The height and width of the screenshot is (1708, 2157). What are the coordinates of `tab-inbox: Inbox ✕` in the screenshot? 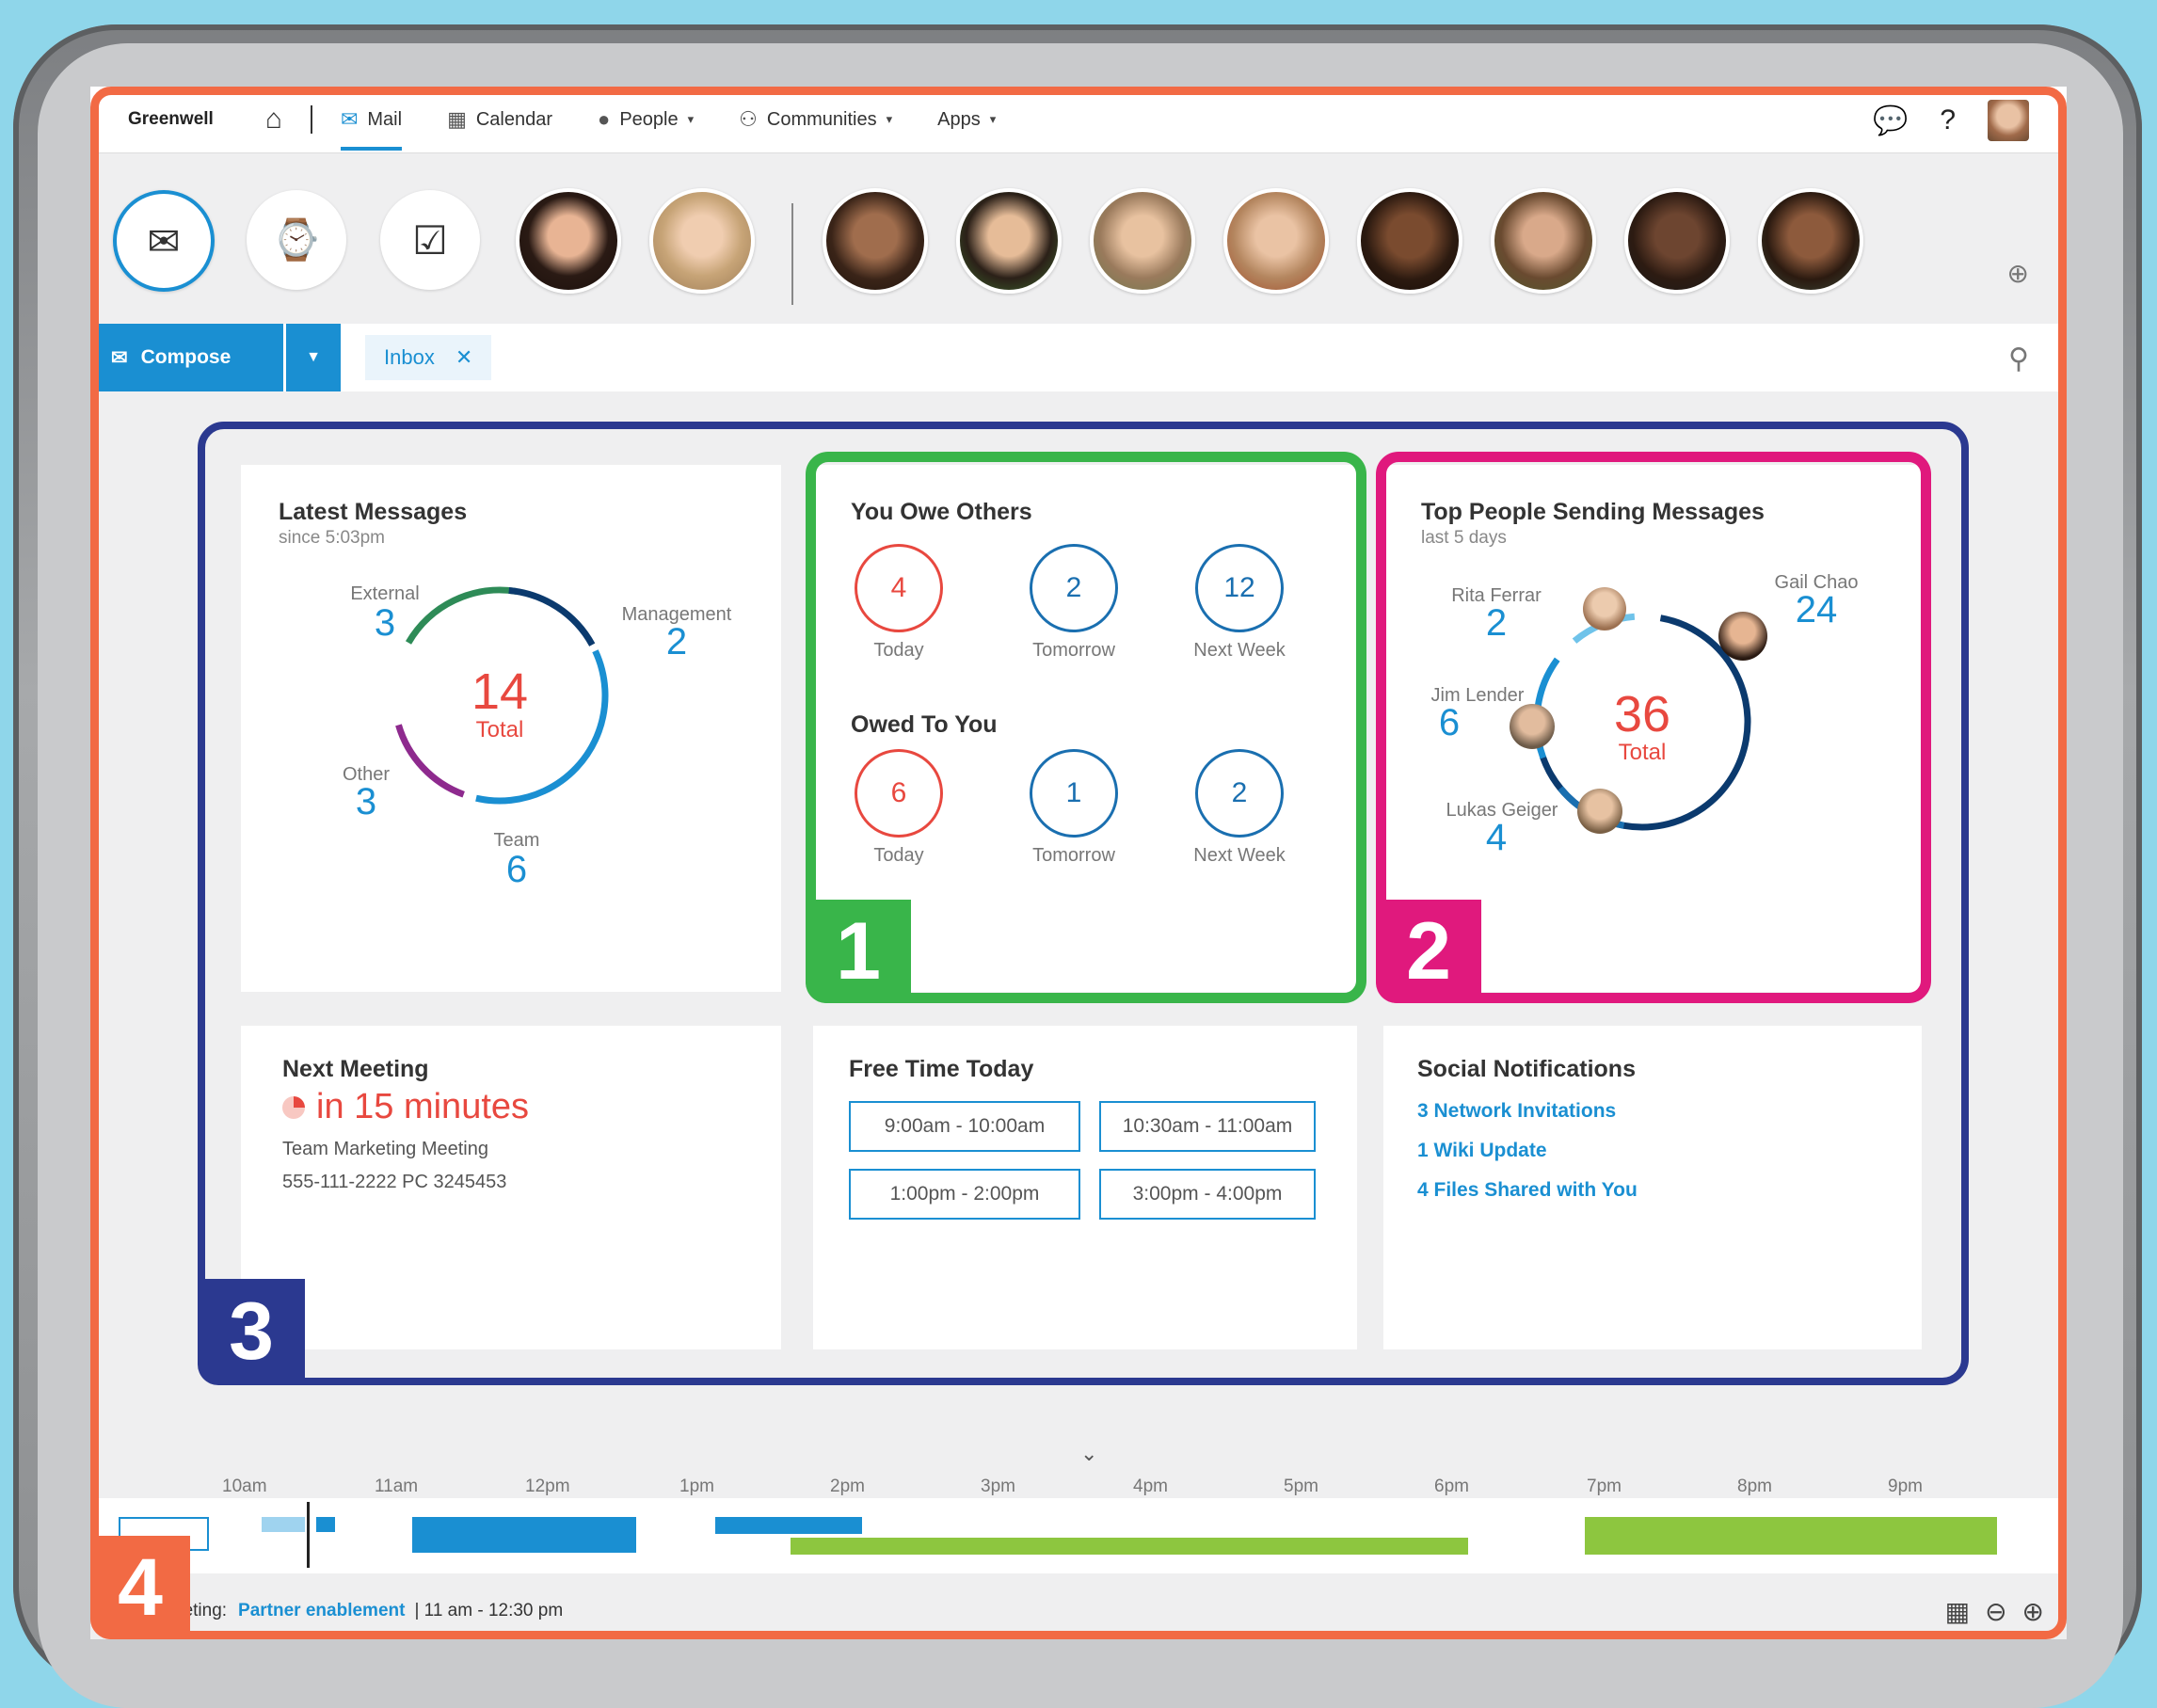 It's located at (428, 357).